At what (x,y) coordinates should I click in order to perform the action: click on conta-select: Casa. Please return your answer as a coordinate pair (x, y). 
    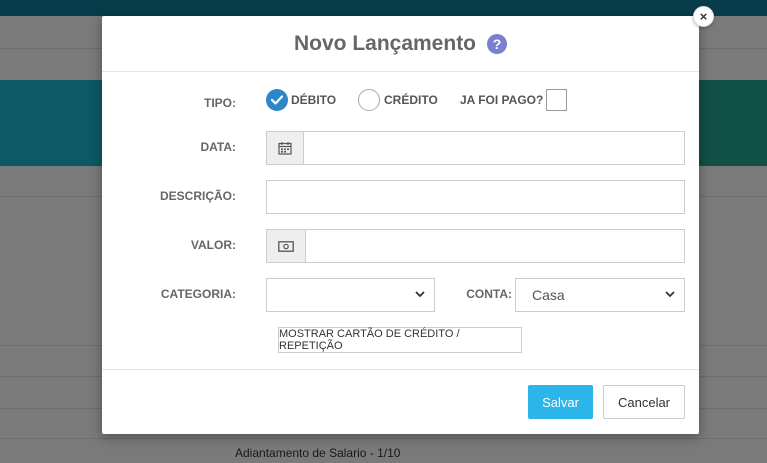
    Looking at the image, I should click on (600, 295).